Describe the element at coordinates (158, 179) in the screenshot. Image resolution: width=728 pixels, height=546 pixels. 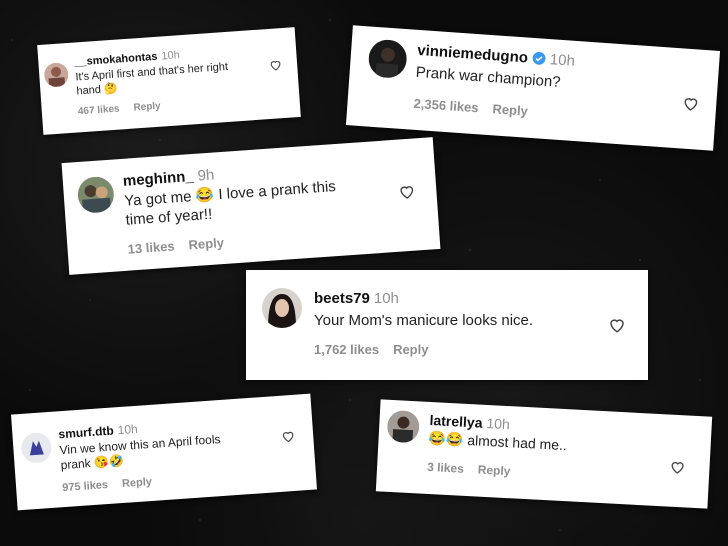
I see `username: meghinn_` at that location.